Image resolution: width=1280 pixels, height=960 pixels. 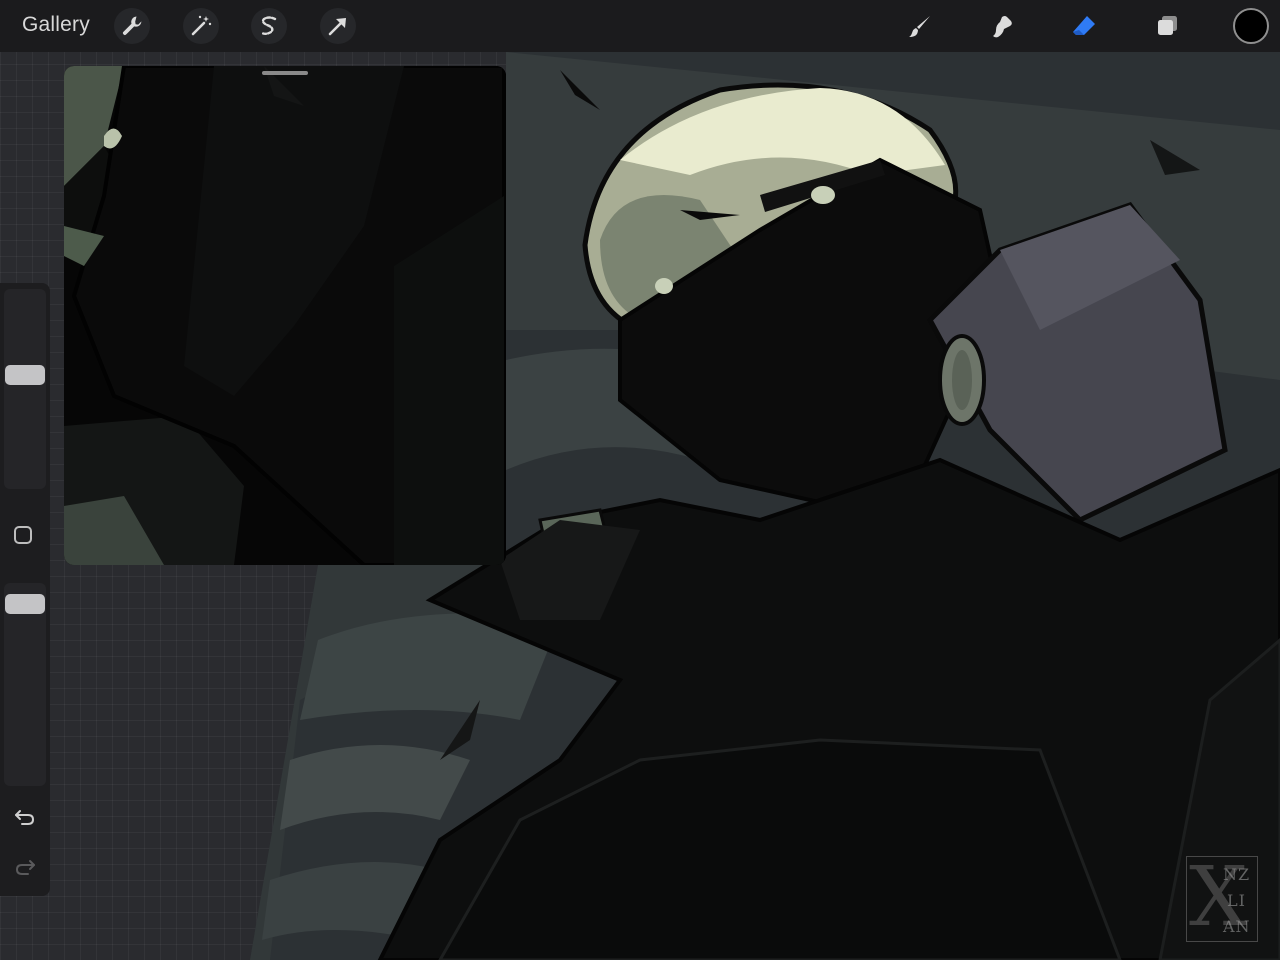 I want to click on undo-icon, so click(x=25, y=816).